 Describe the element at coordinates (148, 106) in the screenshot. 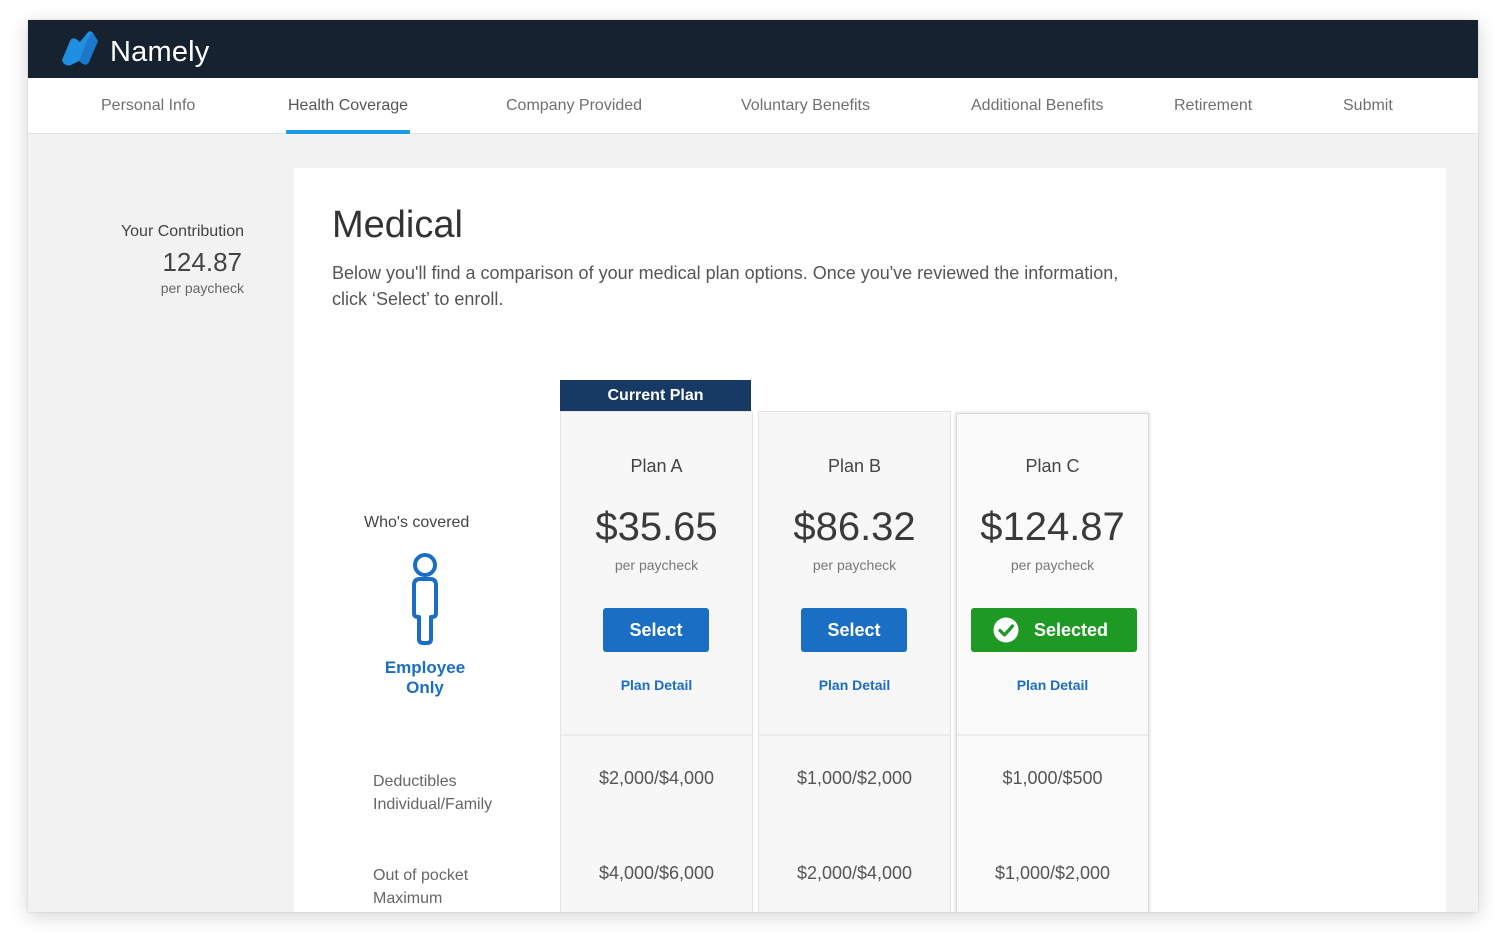

I see `tab-personal-info: Personal Info` at that location.